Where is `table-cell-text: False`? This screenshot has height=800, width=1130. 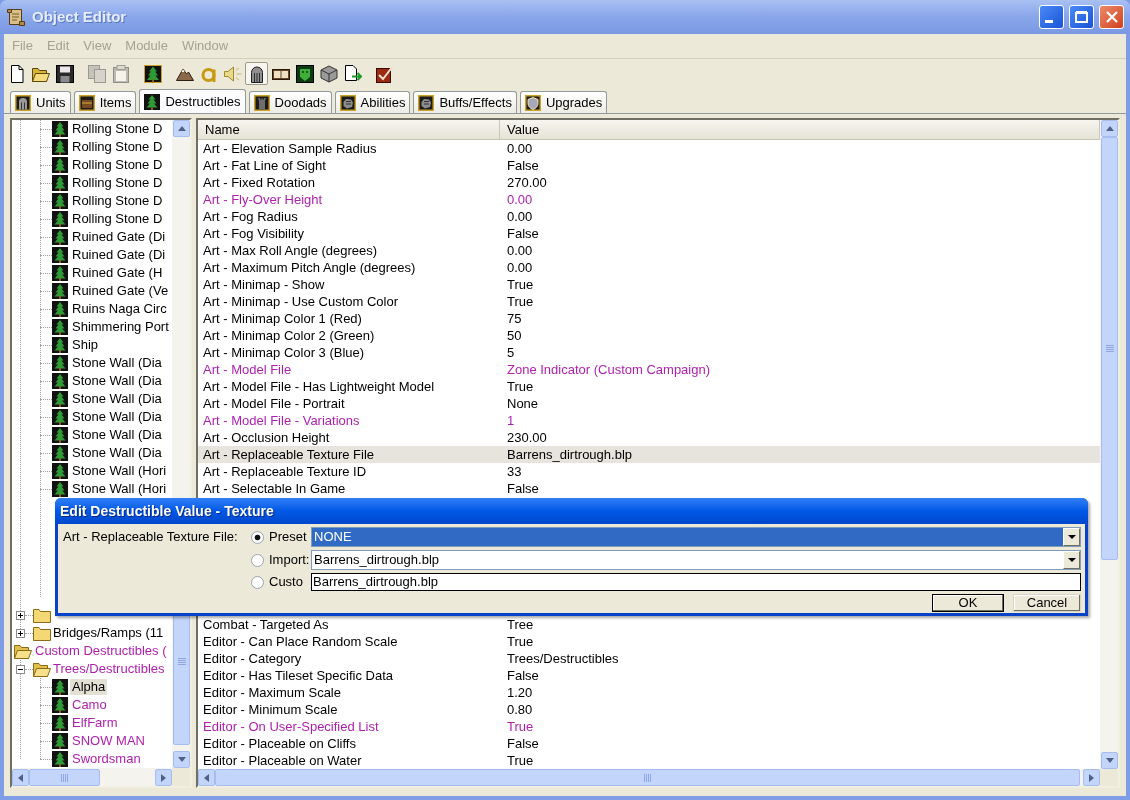 table-cell-text: False is located at coordinates (523, 488).